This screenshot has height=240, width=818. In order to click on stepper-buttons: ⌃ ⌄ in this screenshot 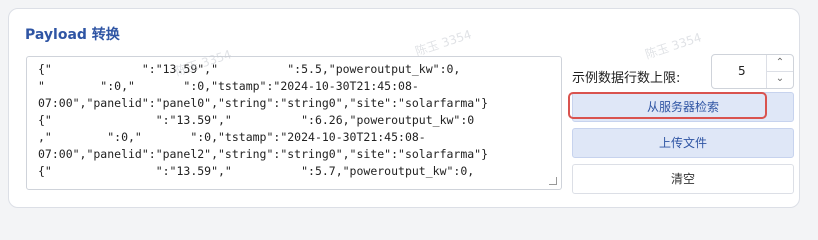, I will do `click(779, 71)`.